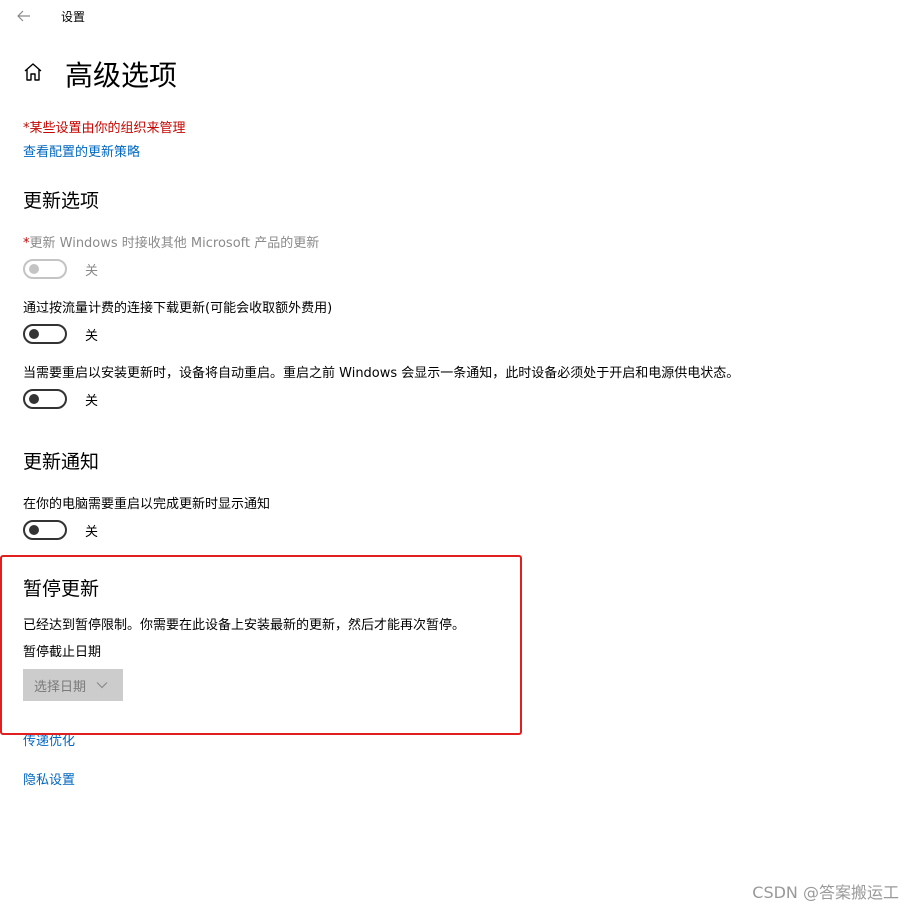 This screenshot has height=909, width=913. What do you see at coordinates (73, 17) in the screenshot?
I see `window-title: 设置` at bounding box center [73, 17].